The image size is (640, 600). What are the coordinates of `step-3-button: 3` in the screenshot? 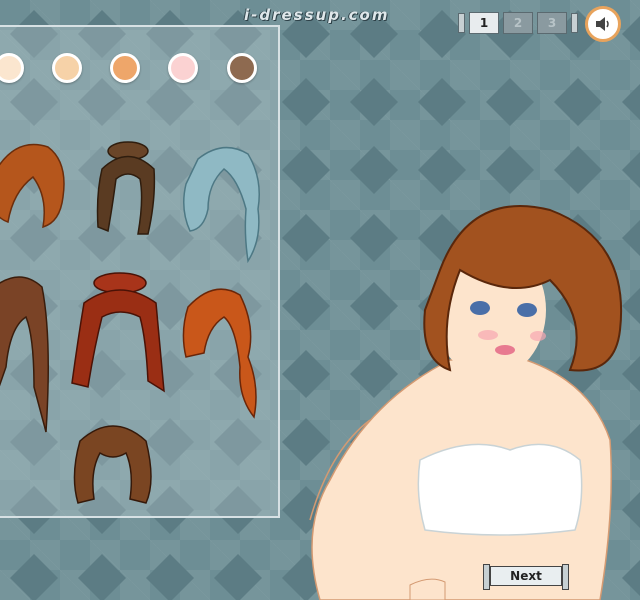 It's located at (552, 23).